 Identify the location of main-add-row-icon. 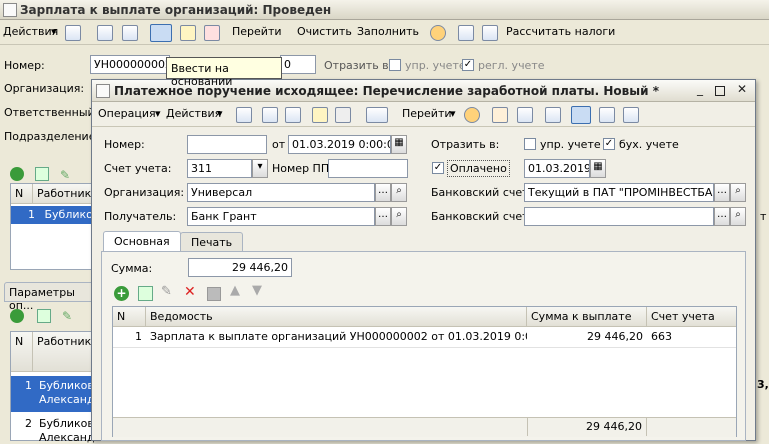
(17, 174).